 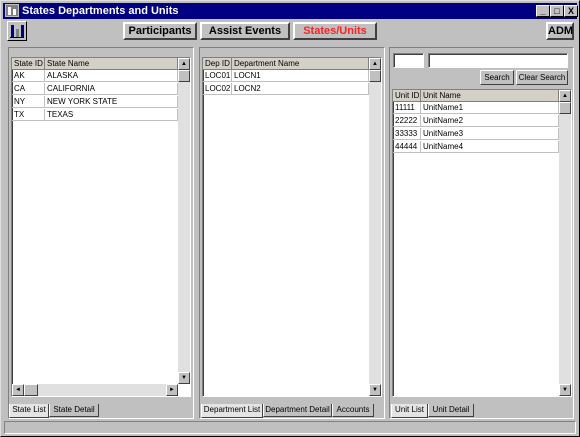 I want to click on tab-state-detail: State Detail, so click(x=74, y=410).